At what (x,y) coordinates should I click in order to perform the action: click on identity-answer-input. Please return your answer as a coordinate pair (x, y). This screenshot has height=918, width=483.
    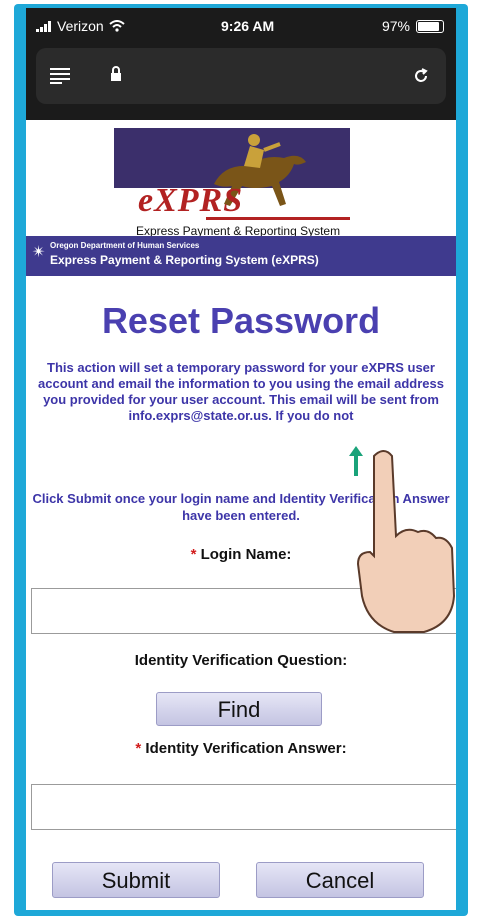
    Looking at the image, I should click on (243, 807).